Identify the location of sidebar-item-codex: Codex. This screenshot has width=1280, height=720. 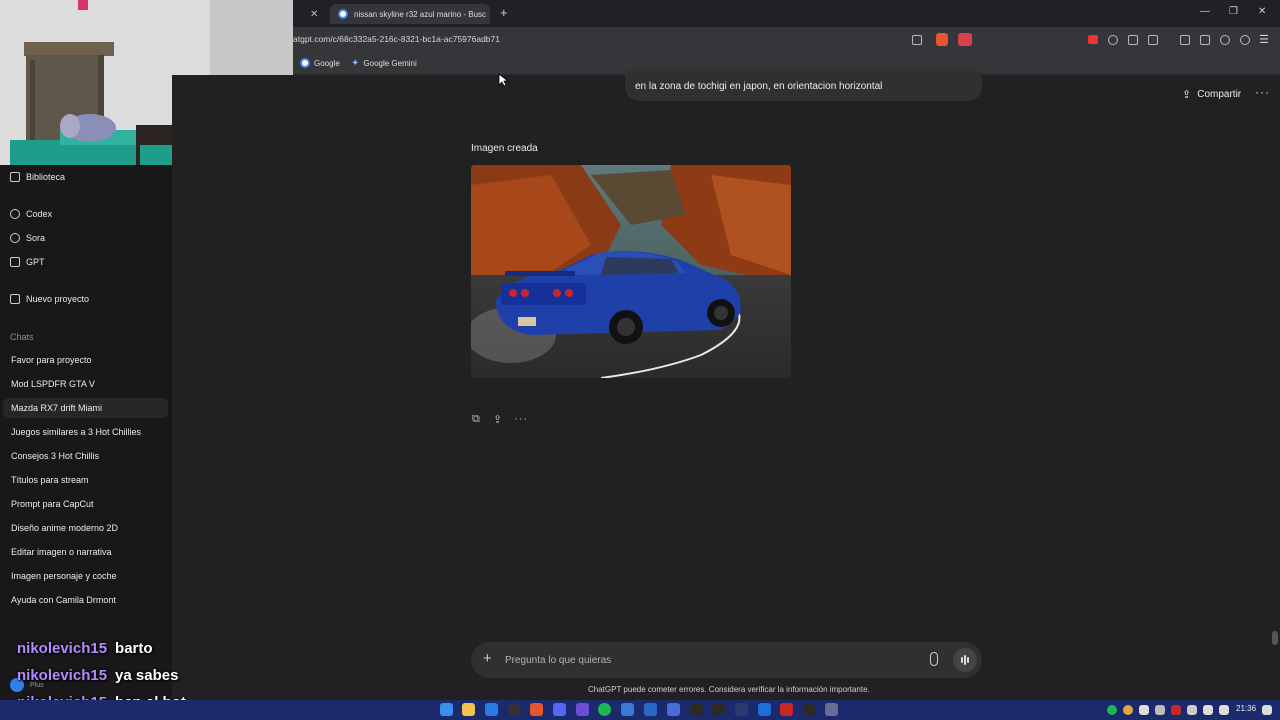
(31, 214).